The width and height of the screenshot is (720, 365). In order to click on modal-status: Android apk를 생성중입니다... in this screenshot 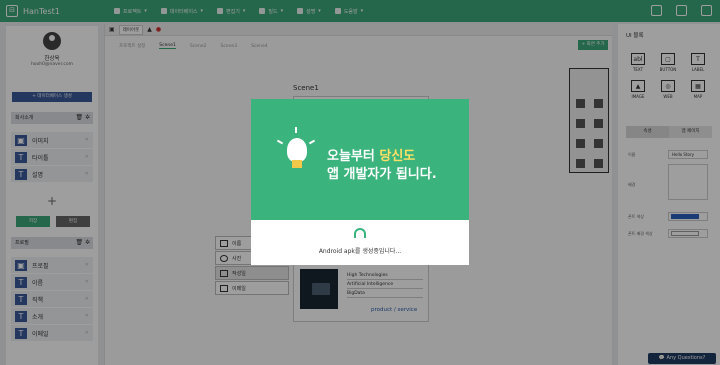, I will do `click(360, 242)`.